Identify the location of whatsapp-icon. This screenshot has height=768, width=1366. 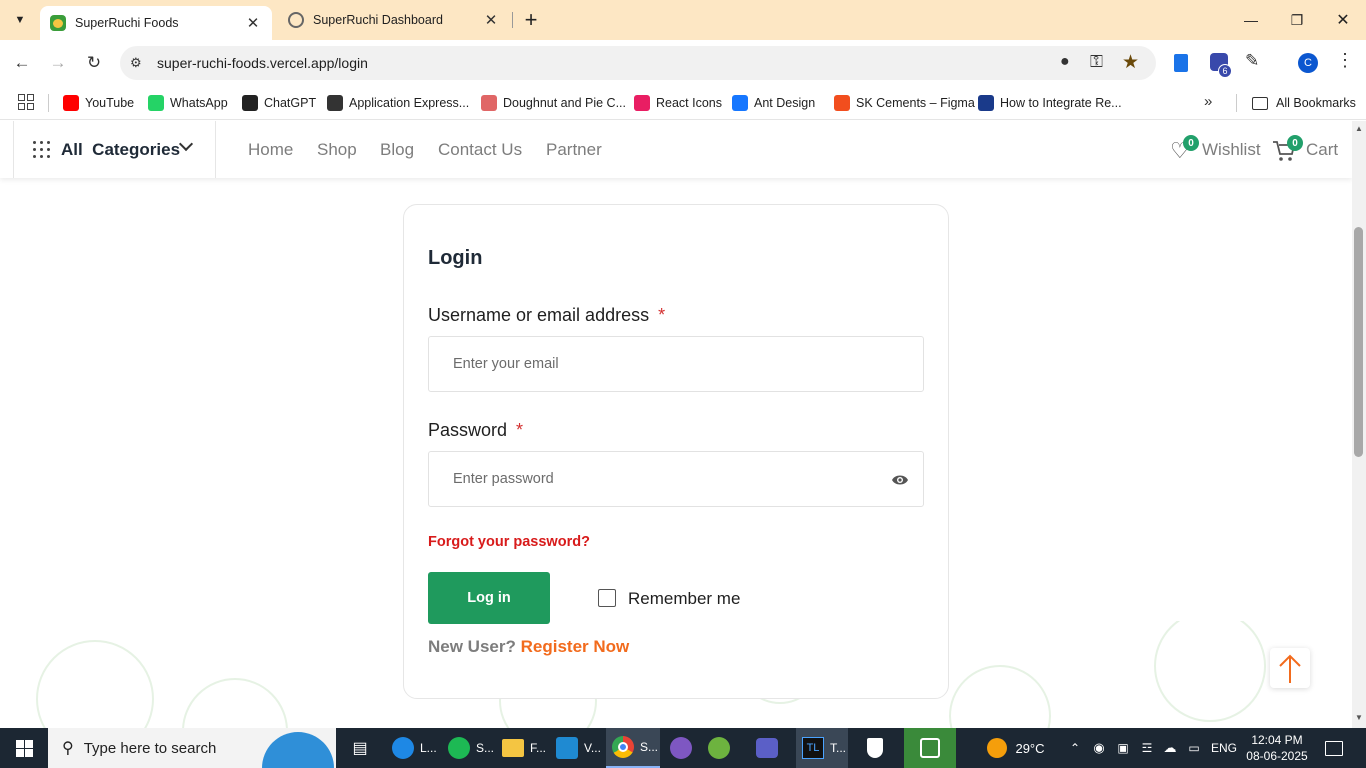
(156, 103).